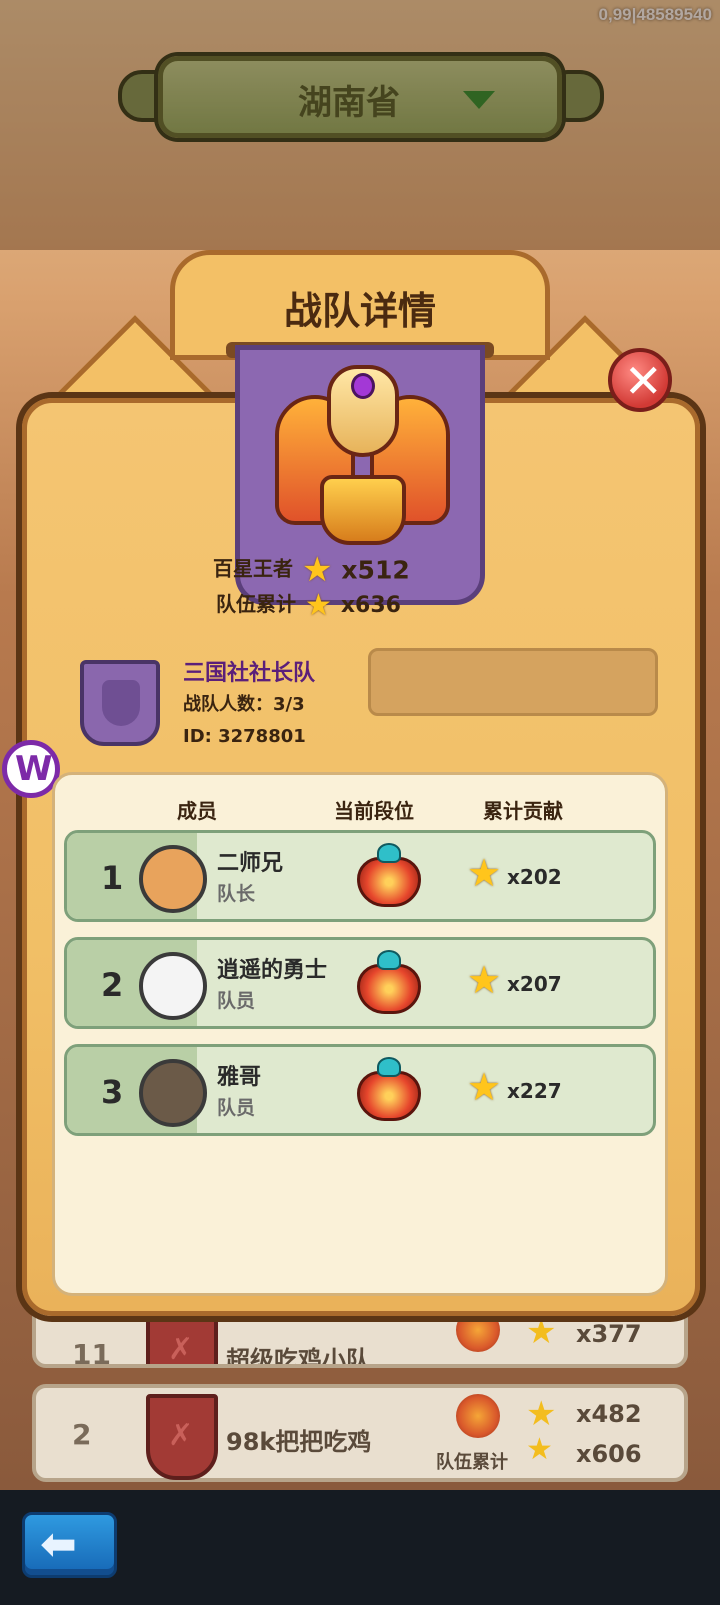 Image resolution: width=720 pixels, height=1605 pixels. What do you see at coordinates (250, 863) in the screenshot?
I see `member-name: 二师兄` at bounding box center [250, 863].